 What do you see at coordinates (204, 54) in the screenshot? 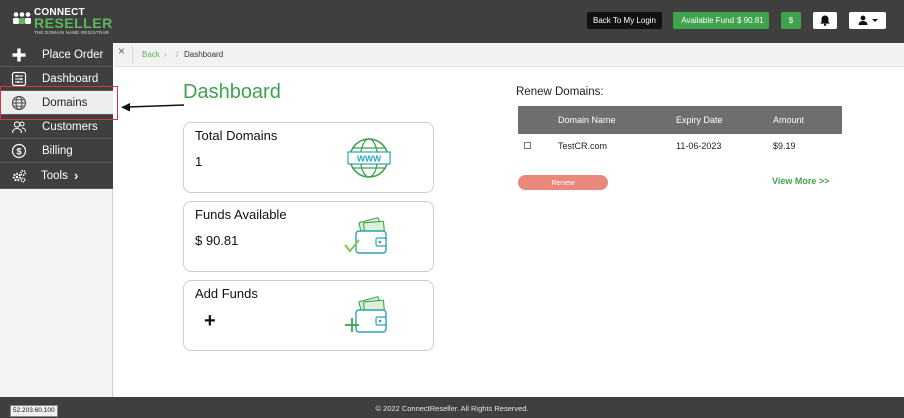
I see `breadcrumb-current: Dashboard` at bounding box center [204, 54].